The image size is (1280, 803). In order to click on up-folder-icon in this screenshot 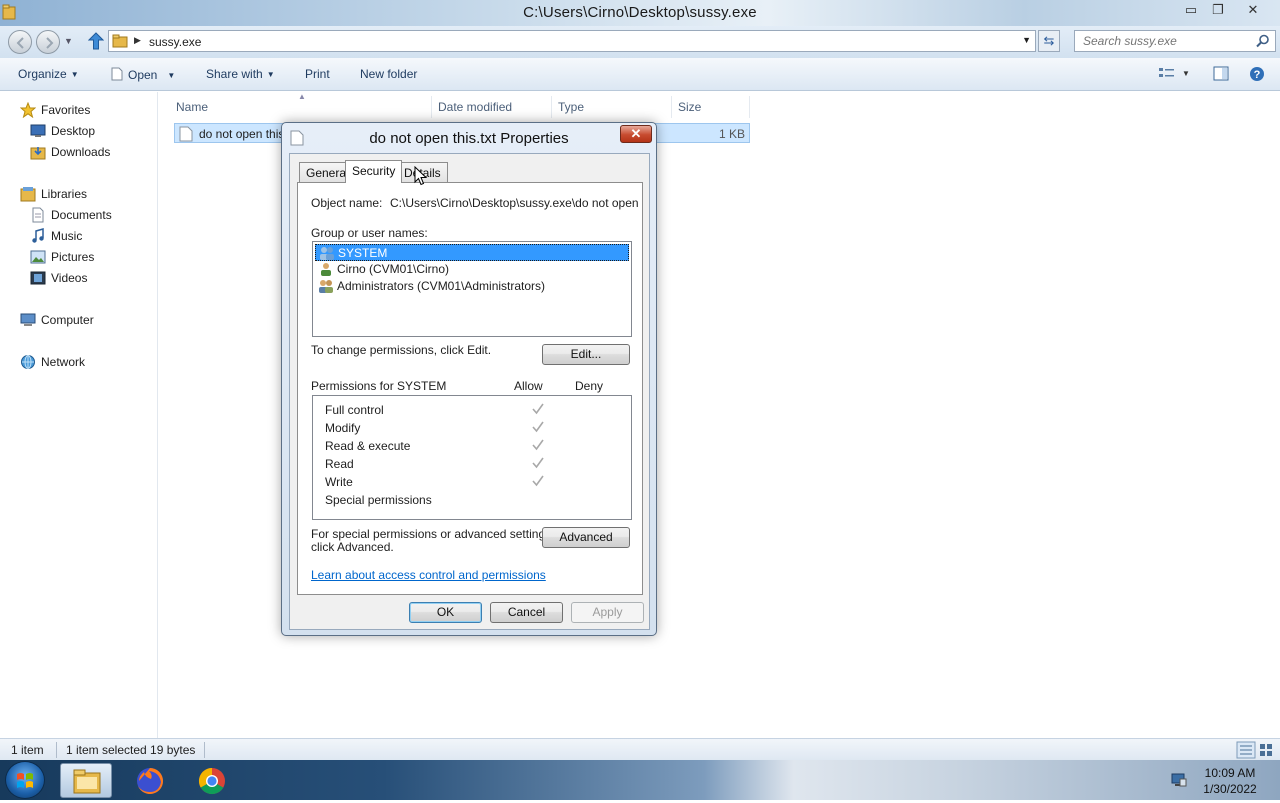, I will do `click(96, 41)`.